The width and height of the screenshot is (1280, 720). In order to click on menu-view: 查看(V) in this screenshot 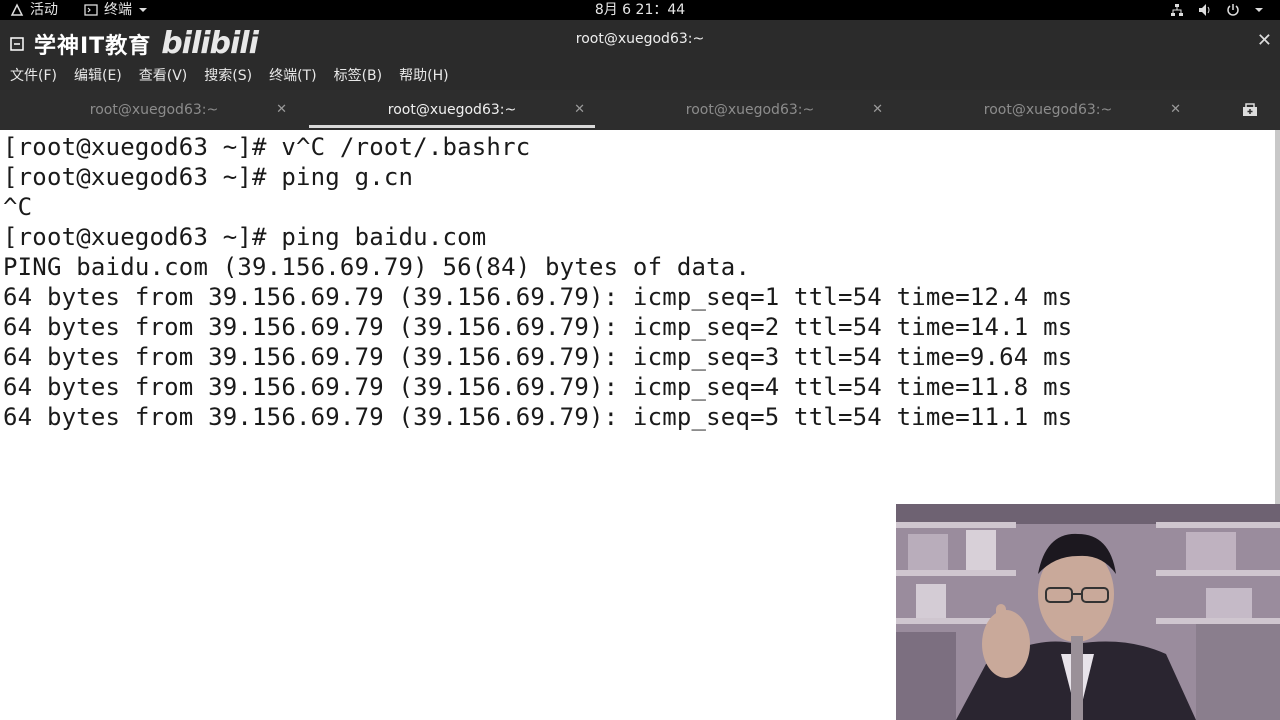, I will do `click(163, 75)`.